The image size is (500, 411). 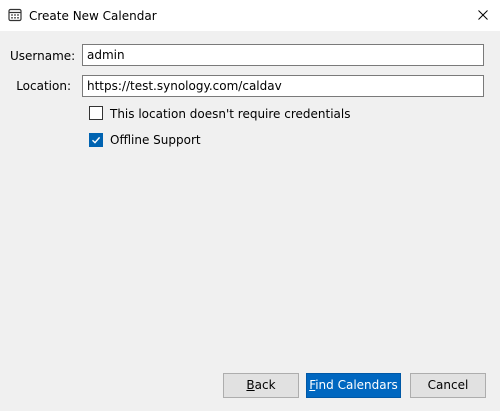 I want to click on find-calendars-button: Find Calendars, so click(x=353, y=385).